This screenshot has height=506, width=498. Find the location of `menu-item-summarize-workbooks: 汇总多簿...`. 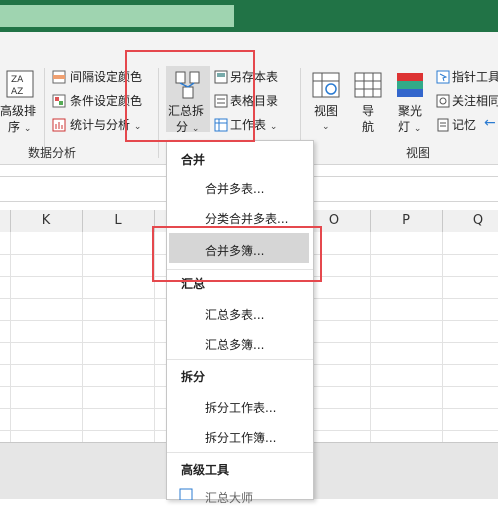

menu-item-summarize-workbooks: 汇总多簿... is located at coordinates (234, 344).